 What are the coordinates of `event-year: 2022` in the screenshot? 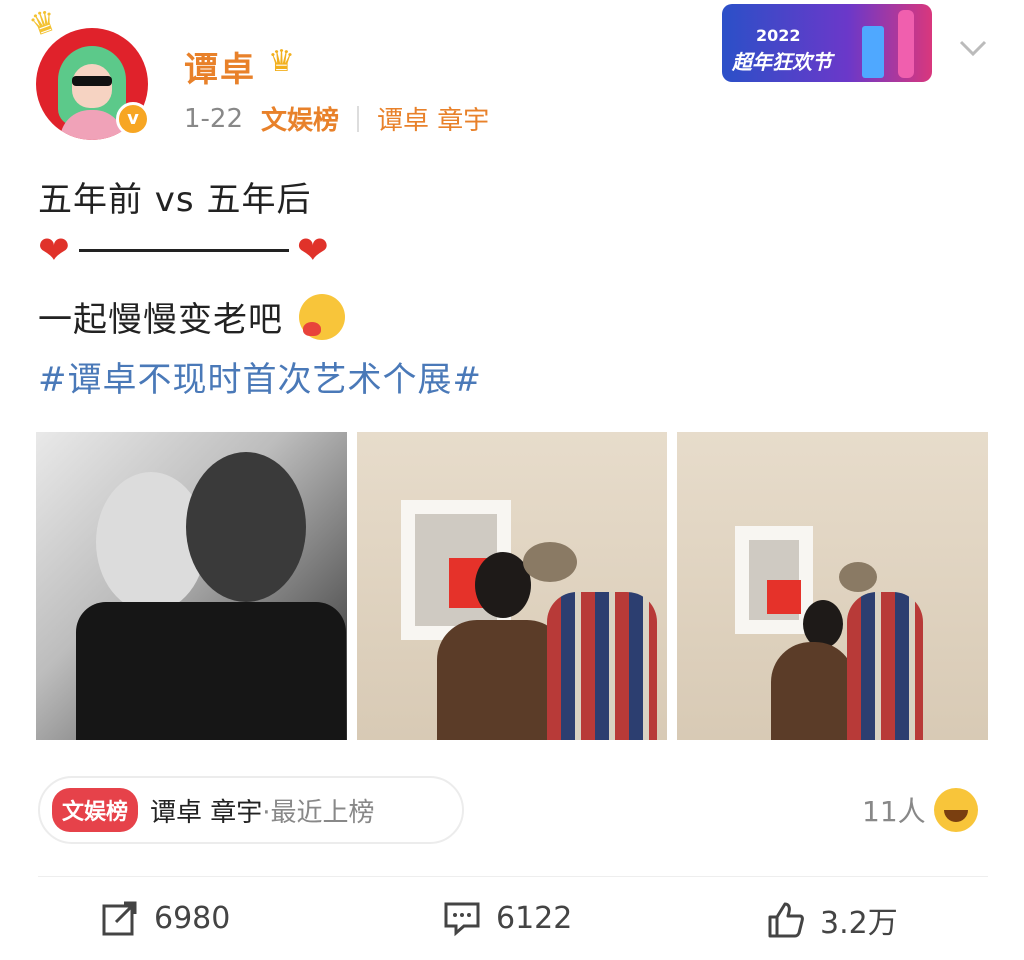 It's located at (778, 35).